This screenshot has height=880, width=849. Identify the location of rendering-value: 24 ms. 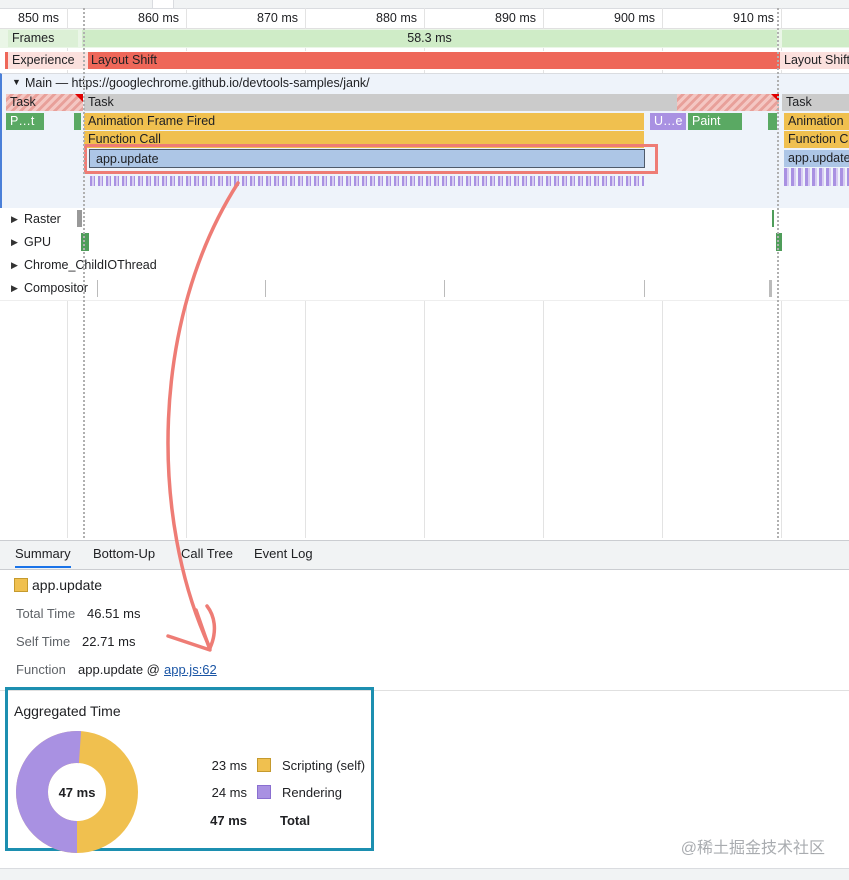
(229, 792).